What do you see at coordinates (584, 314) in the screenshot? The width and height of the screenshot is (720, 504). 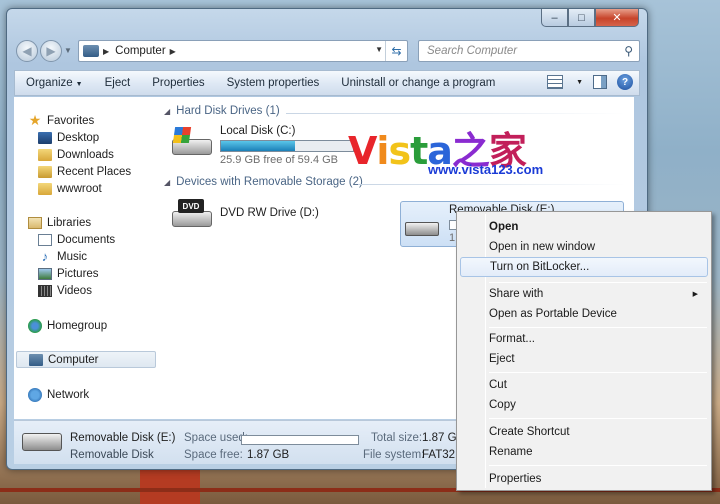 I see `menu-item-open-portable-device: Open as Portable Device` at bounding box center [584, 314].